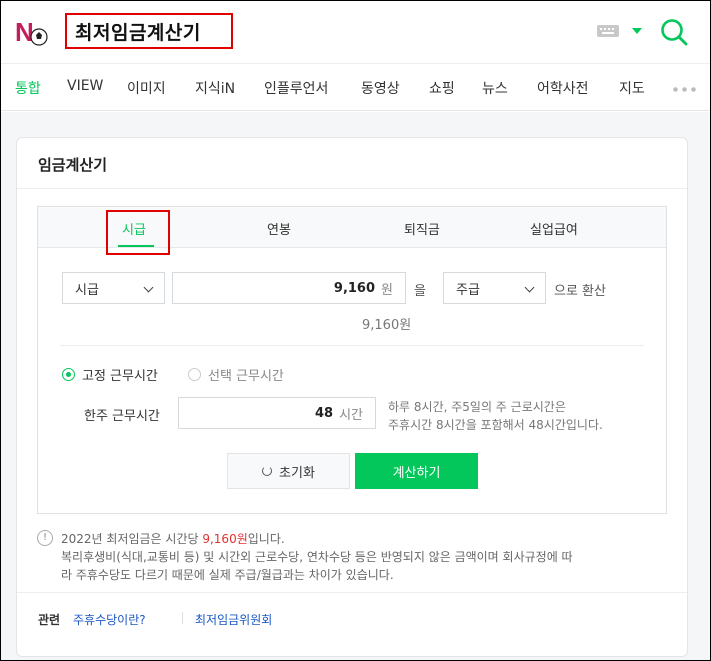 This screenshot has height=661, width=711. What do you see at coordinates (146, 88) in the screenshot?
I see `tab-images: 이미지` at bounding box center [146, 88].